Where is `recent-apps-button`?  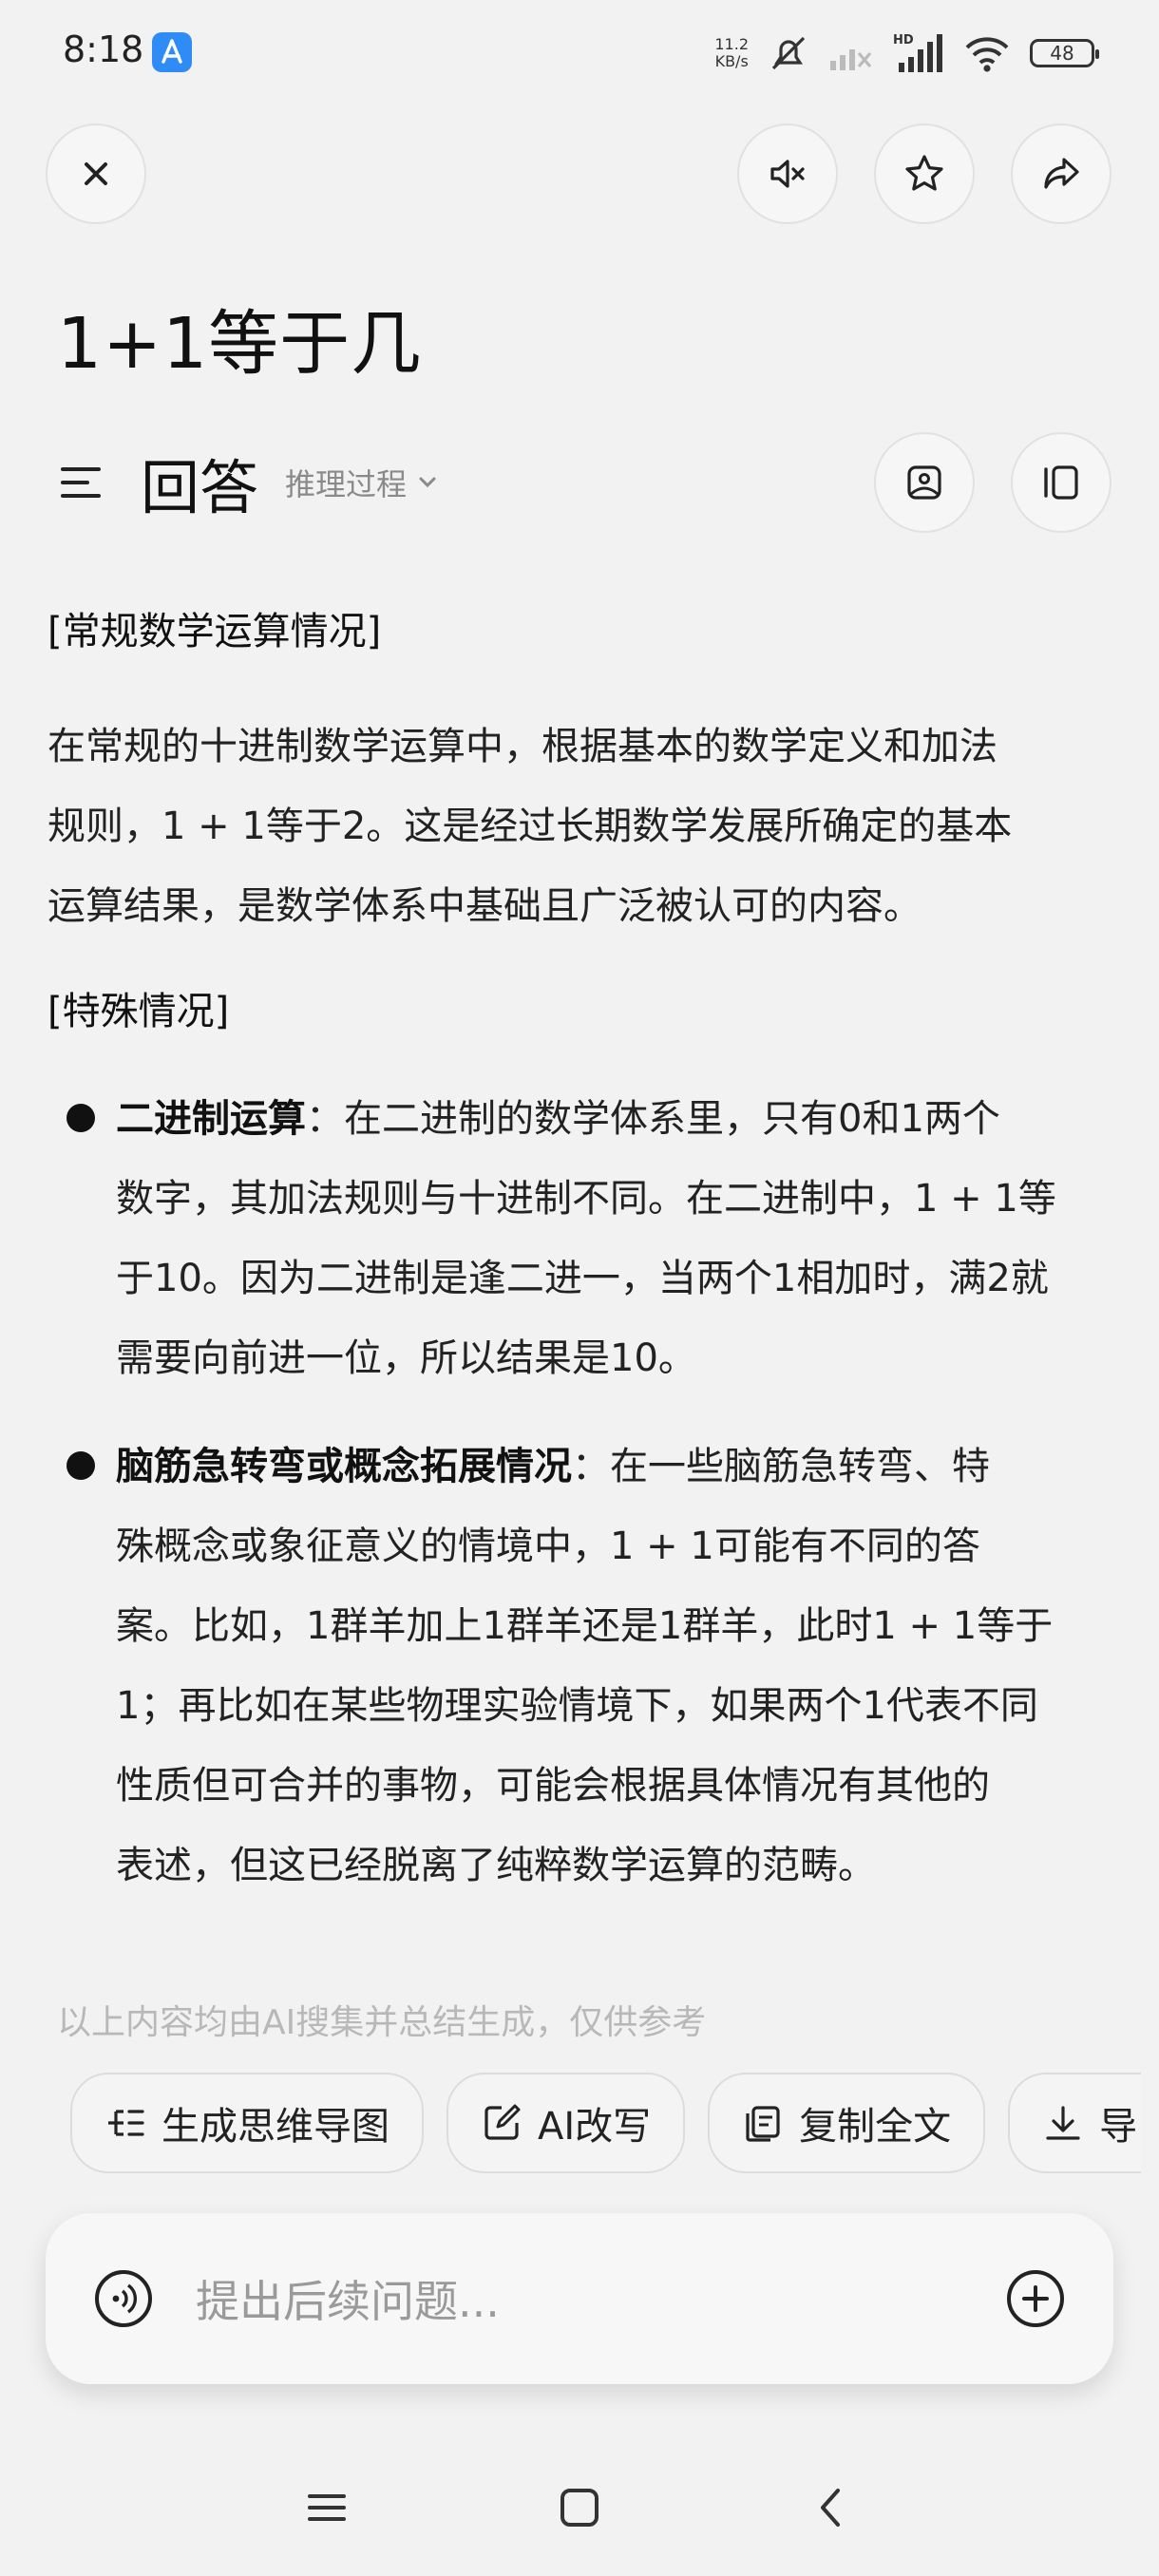 recent-apps-button is located at coordinates (326, 2507).